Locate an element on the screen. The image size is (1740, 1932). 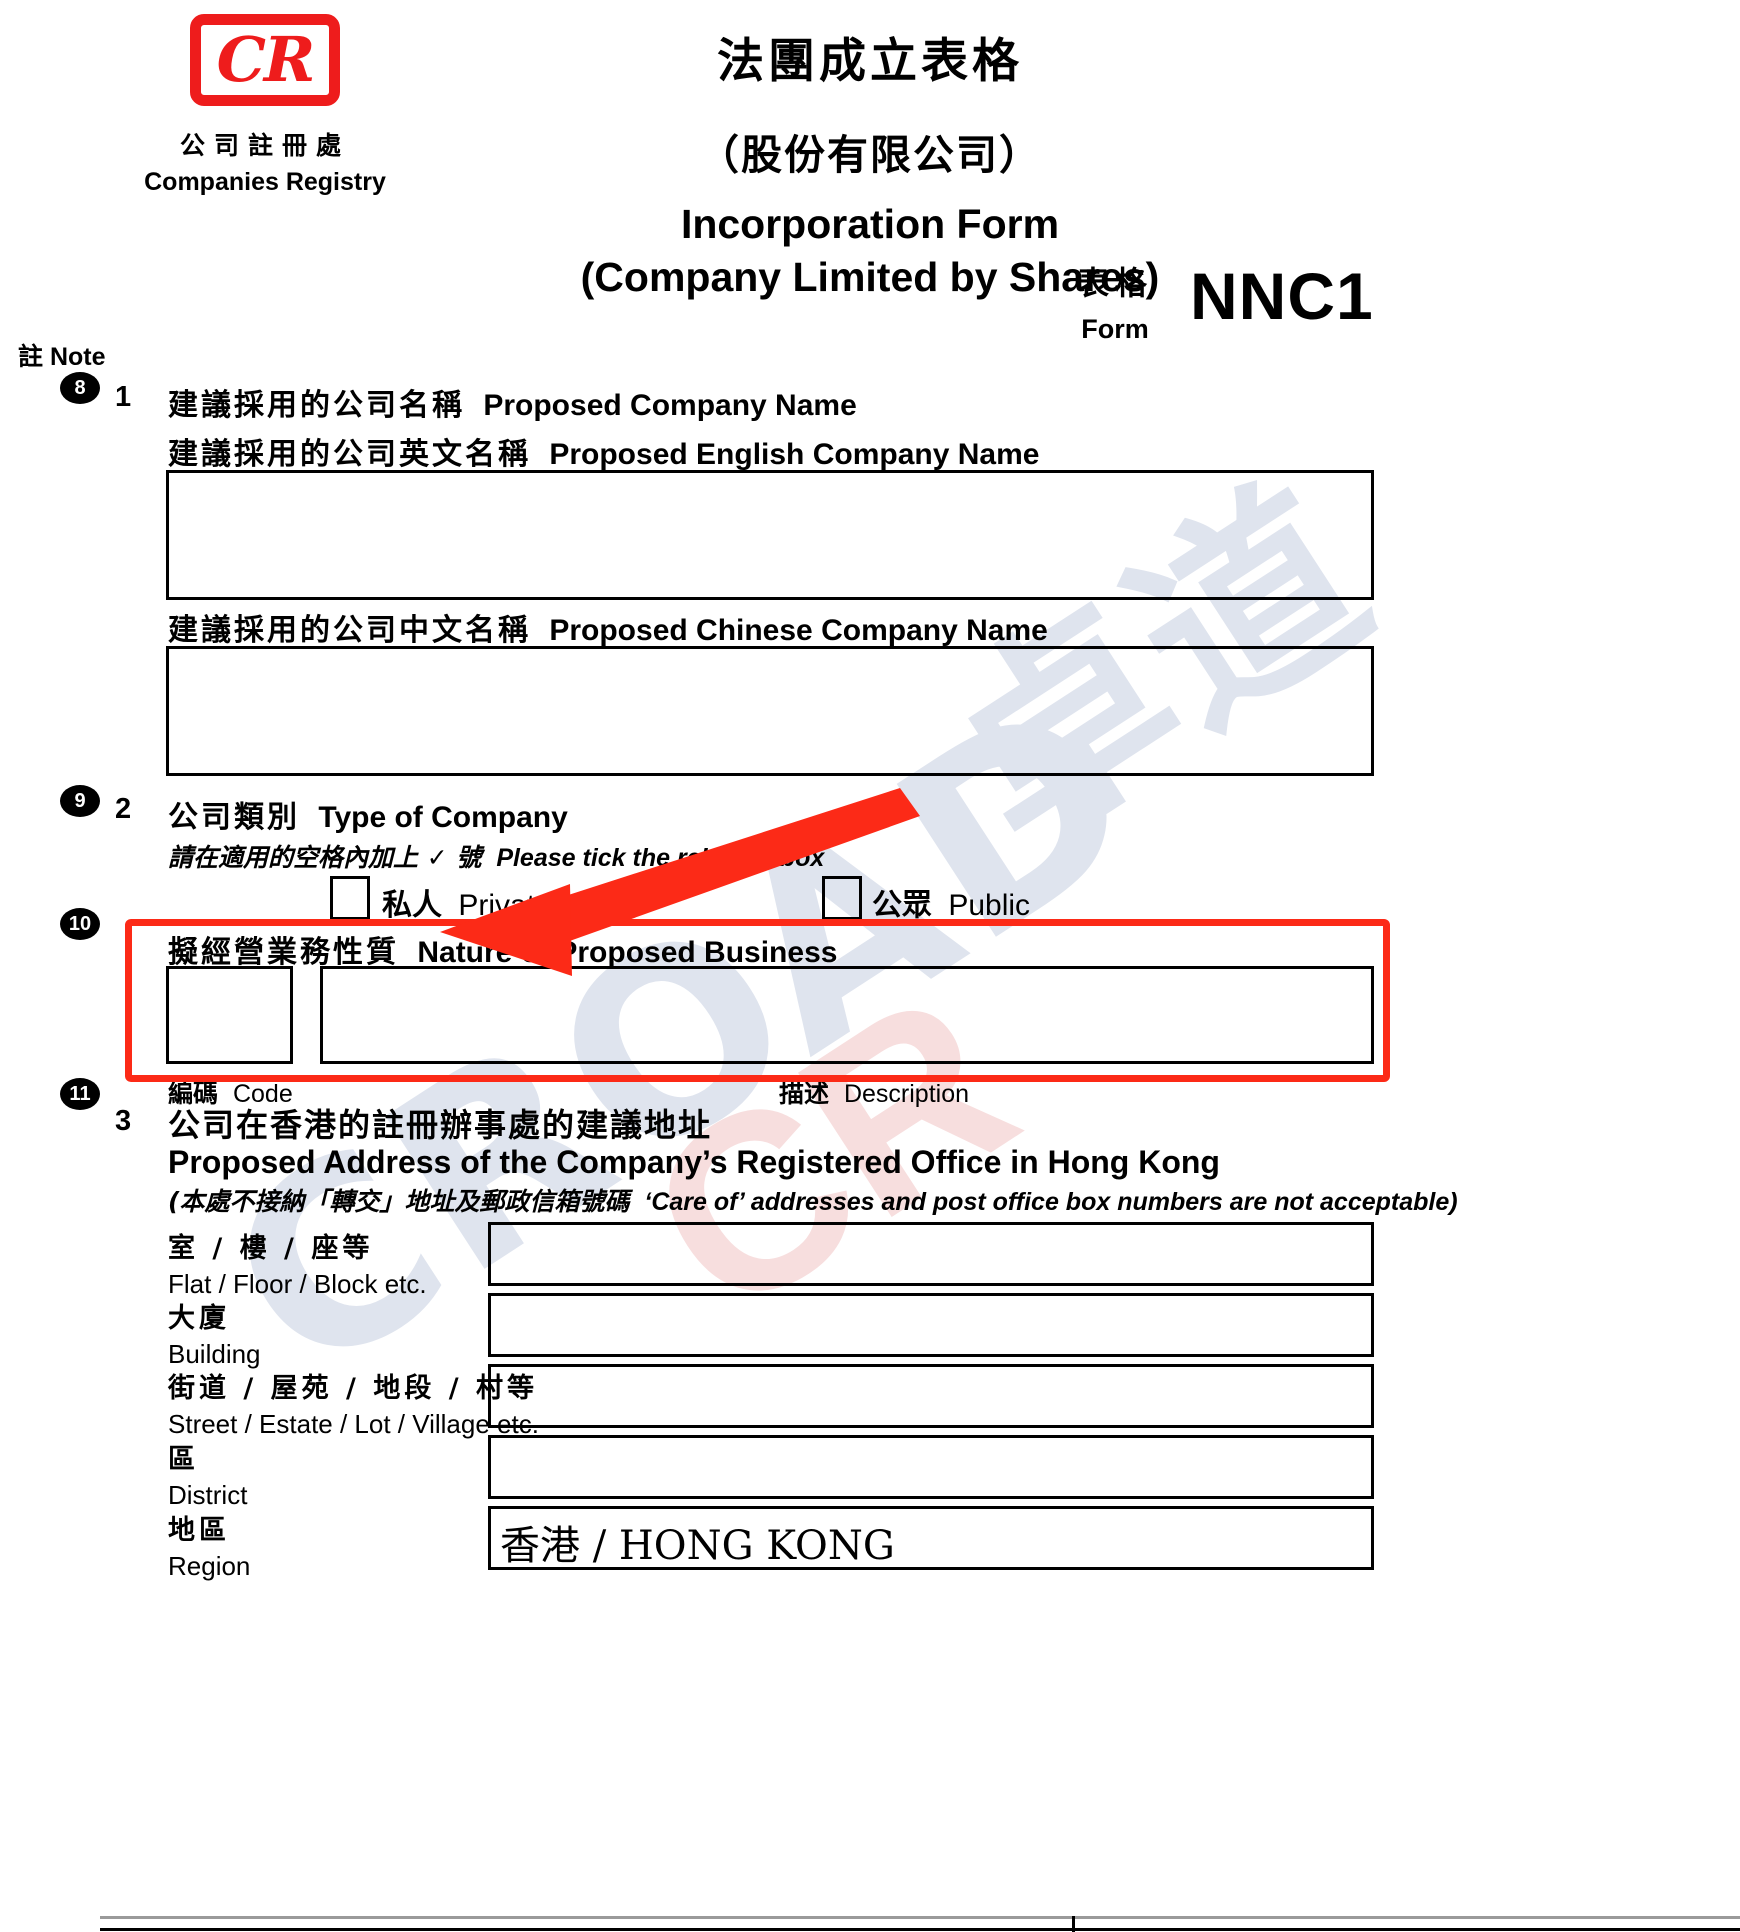
note-header-en: Note is located at coordinates (77, 357).